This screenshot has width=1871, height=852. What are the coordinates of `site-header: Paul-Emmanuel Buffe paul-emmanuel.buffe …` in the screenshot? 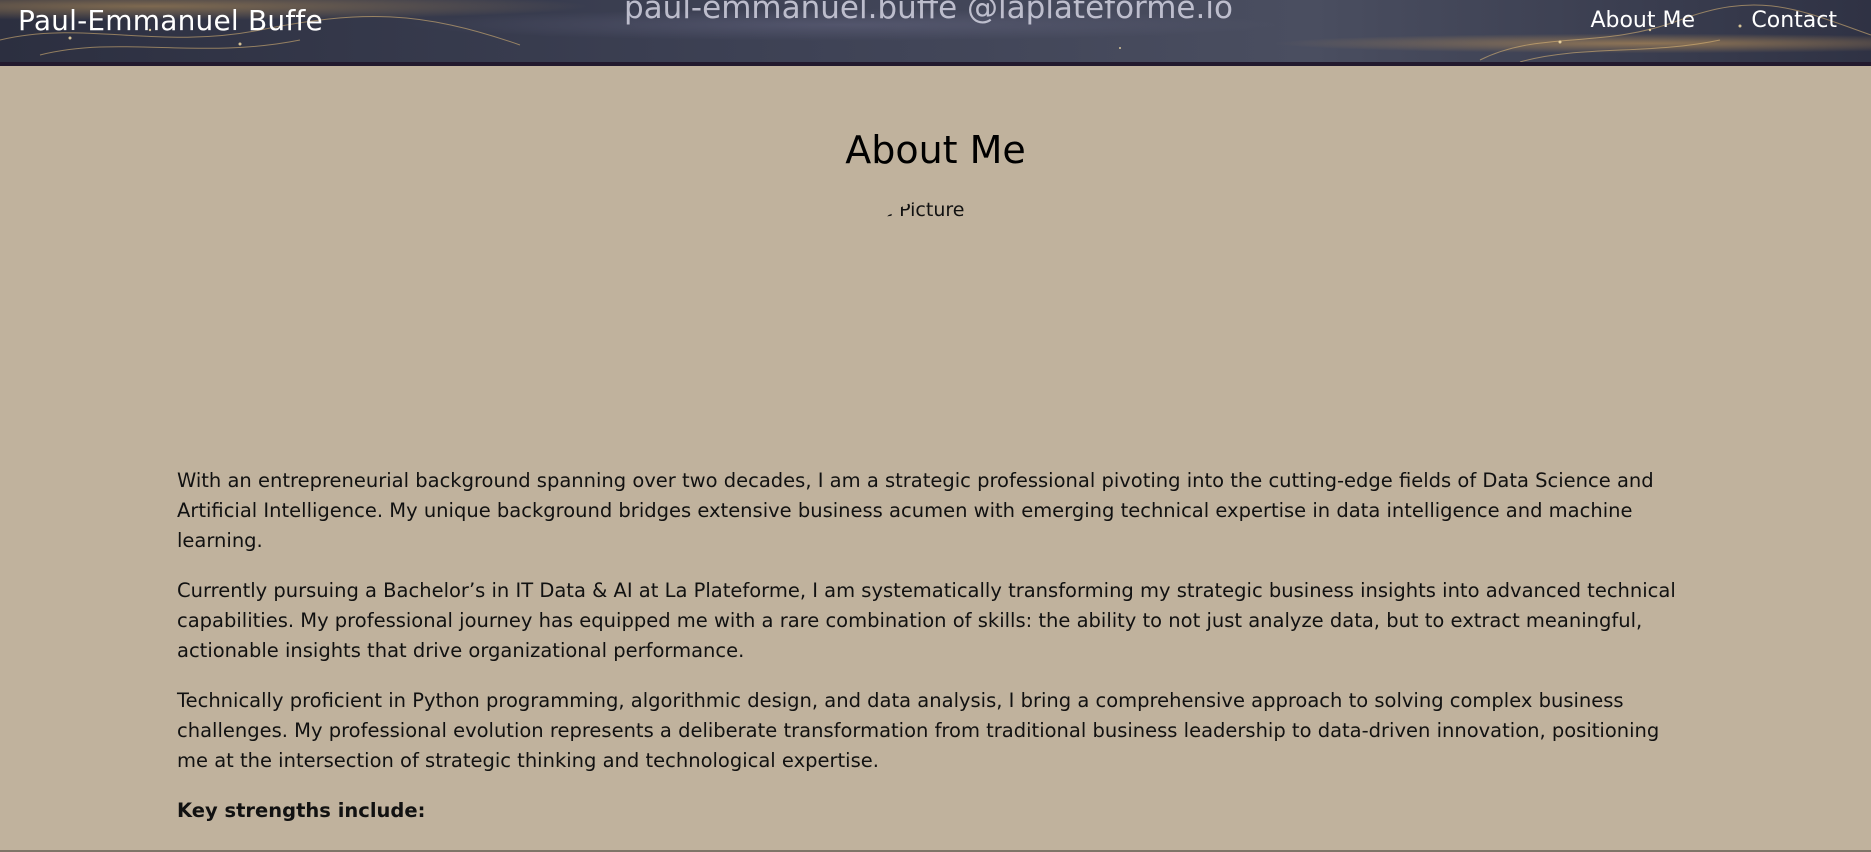 It's located at (935, 33).